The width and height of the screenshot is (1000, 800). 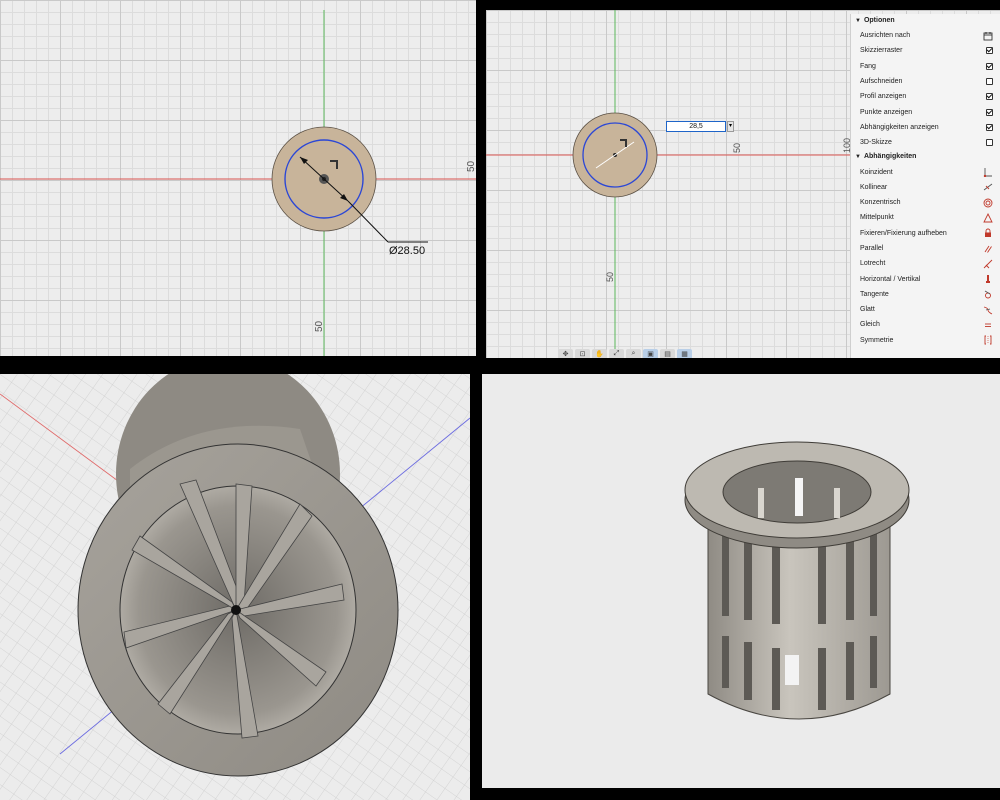 What do you see at coordinates (988, 172) in the screenshot?
I see `coincident-icon` at bounding box center [988, 172].